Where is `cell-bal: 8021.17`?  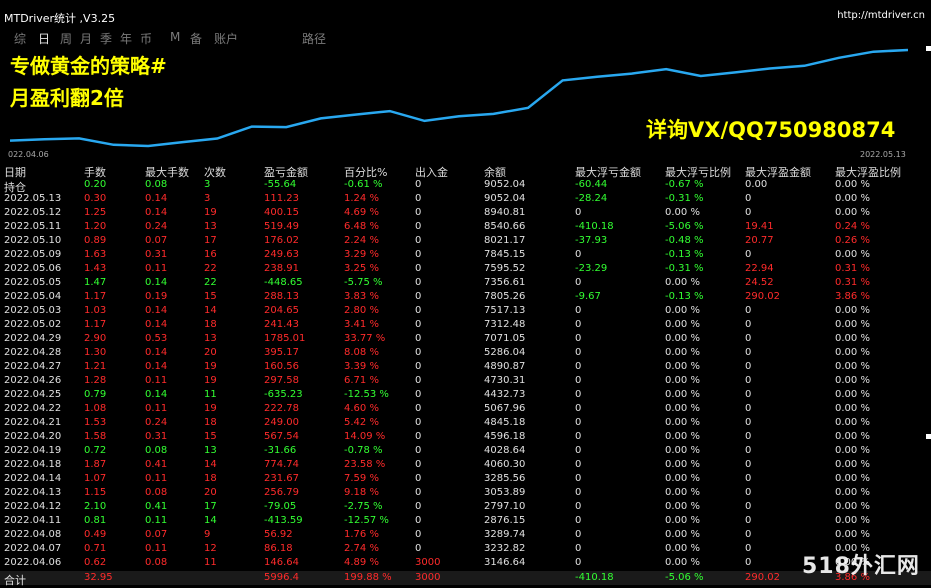 cell-bal: 8021.17 is located at coordinates (505, 240).